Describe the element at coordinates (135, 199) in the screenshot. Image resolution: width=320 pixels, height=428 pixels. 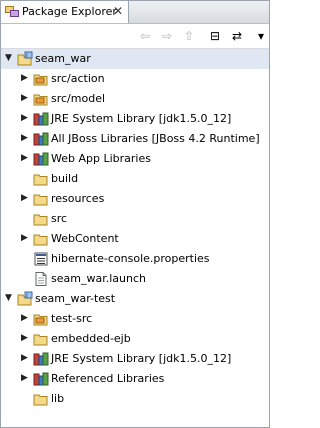
I see `tree-item: ▶ resources` at that location.